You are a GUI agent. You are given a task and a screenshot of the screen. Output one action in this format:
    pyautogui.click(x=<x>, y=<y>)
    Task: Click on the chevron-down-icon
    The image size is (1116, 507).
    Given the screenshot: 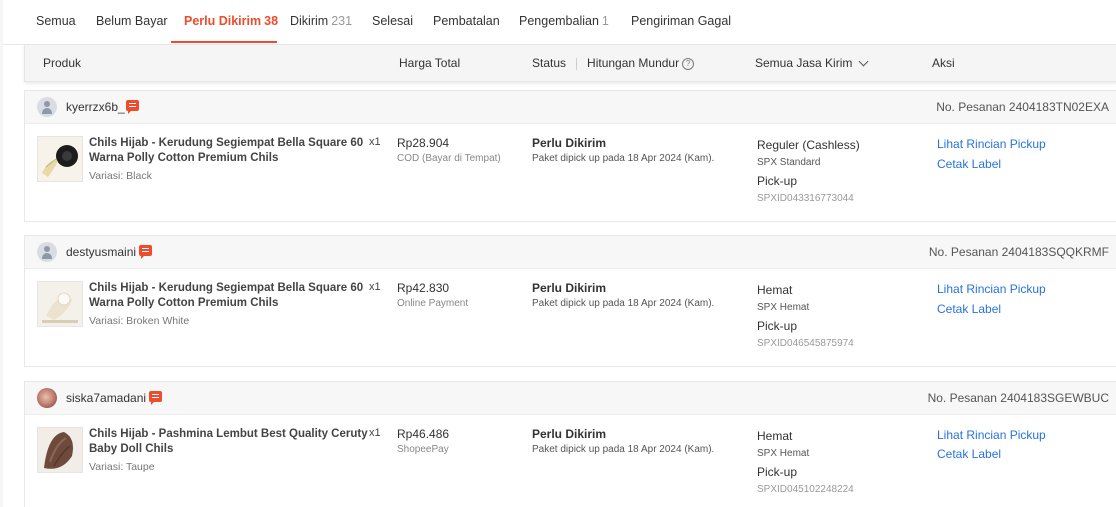 What is the action you would take?
    pyautogui.click(x=863, y=61)
    